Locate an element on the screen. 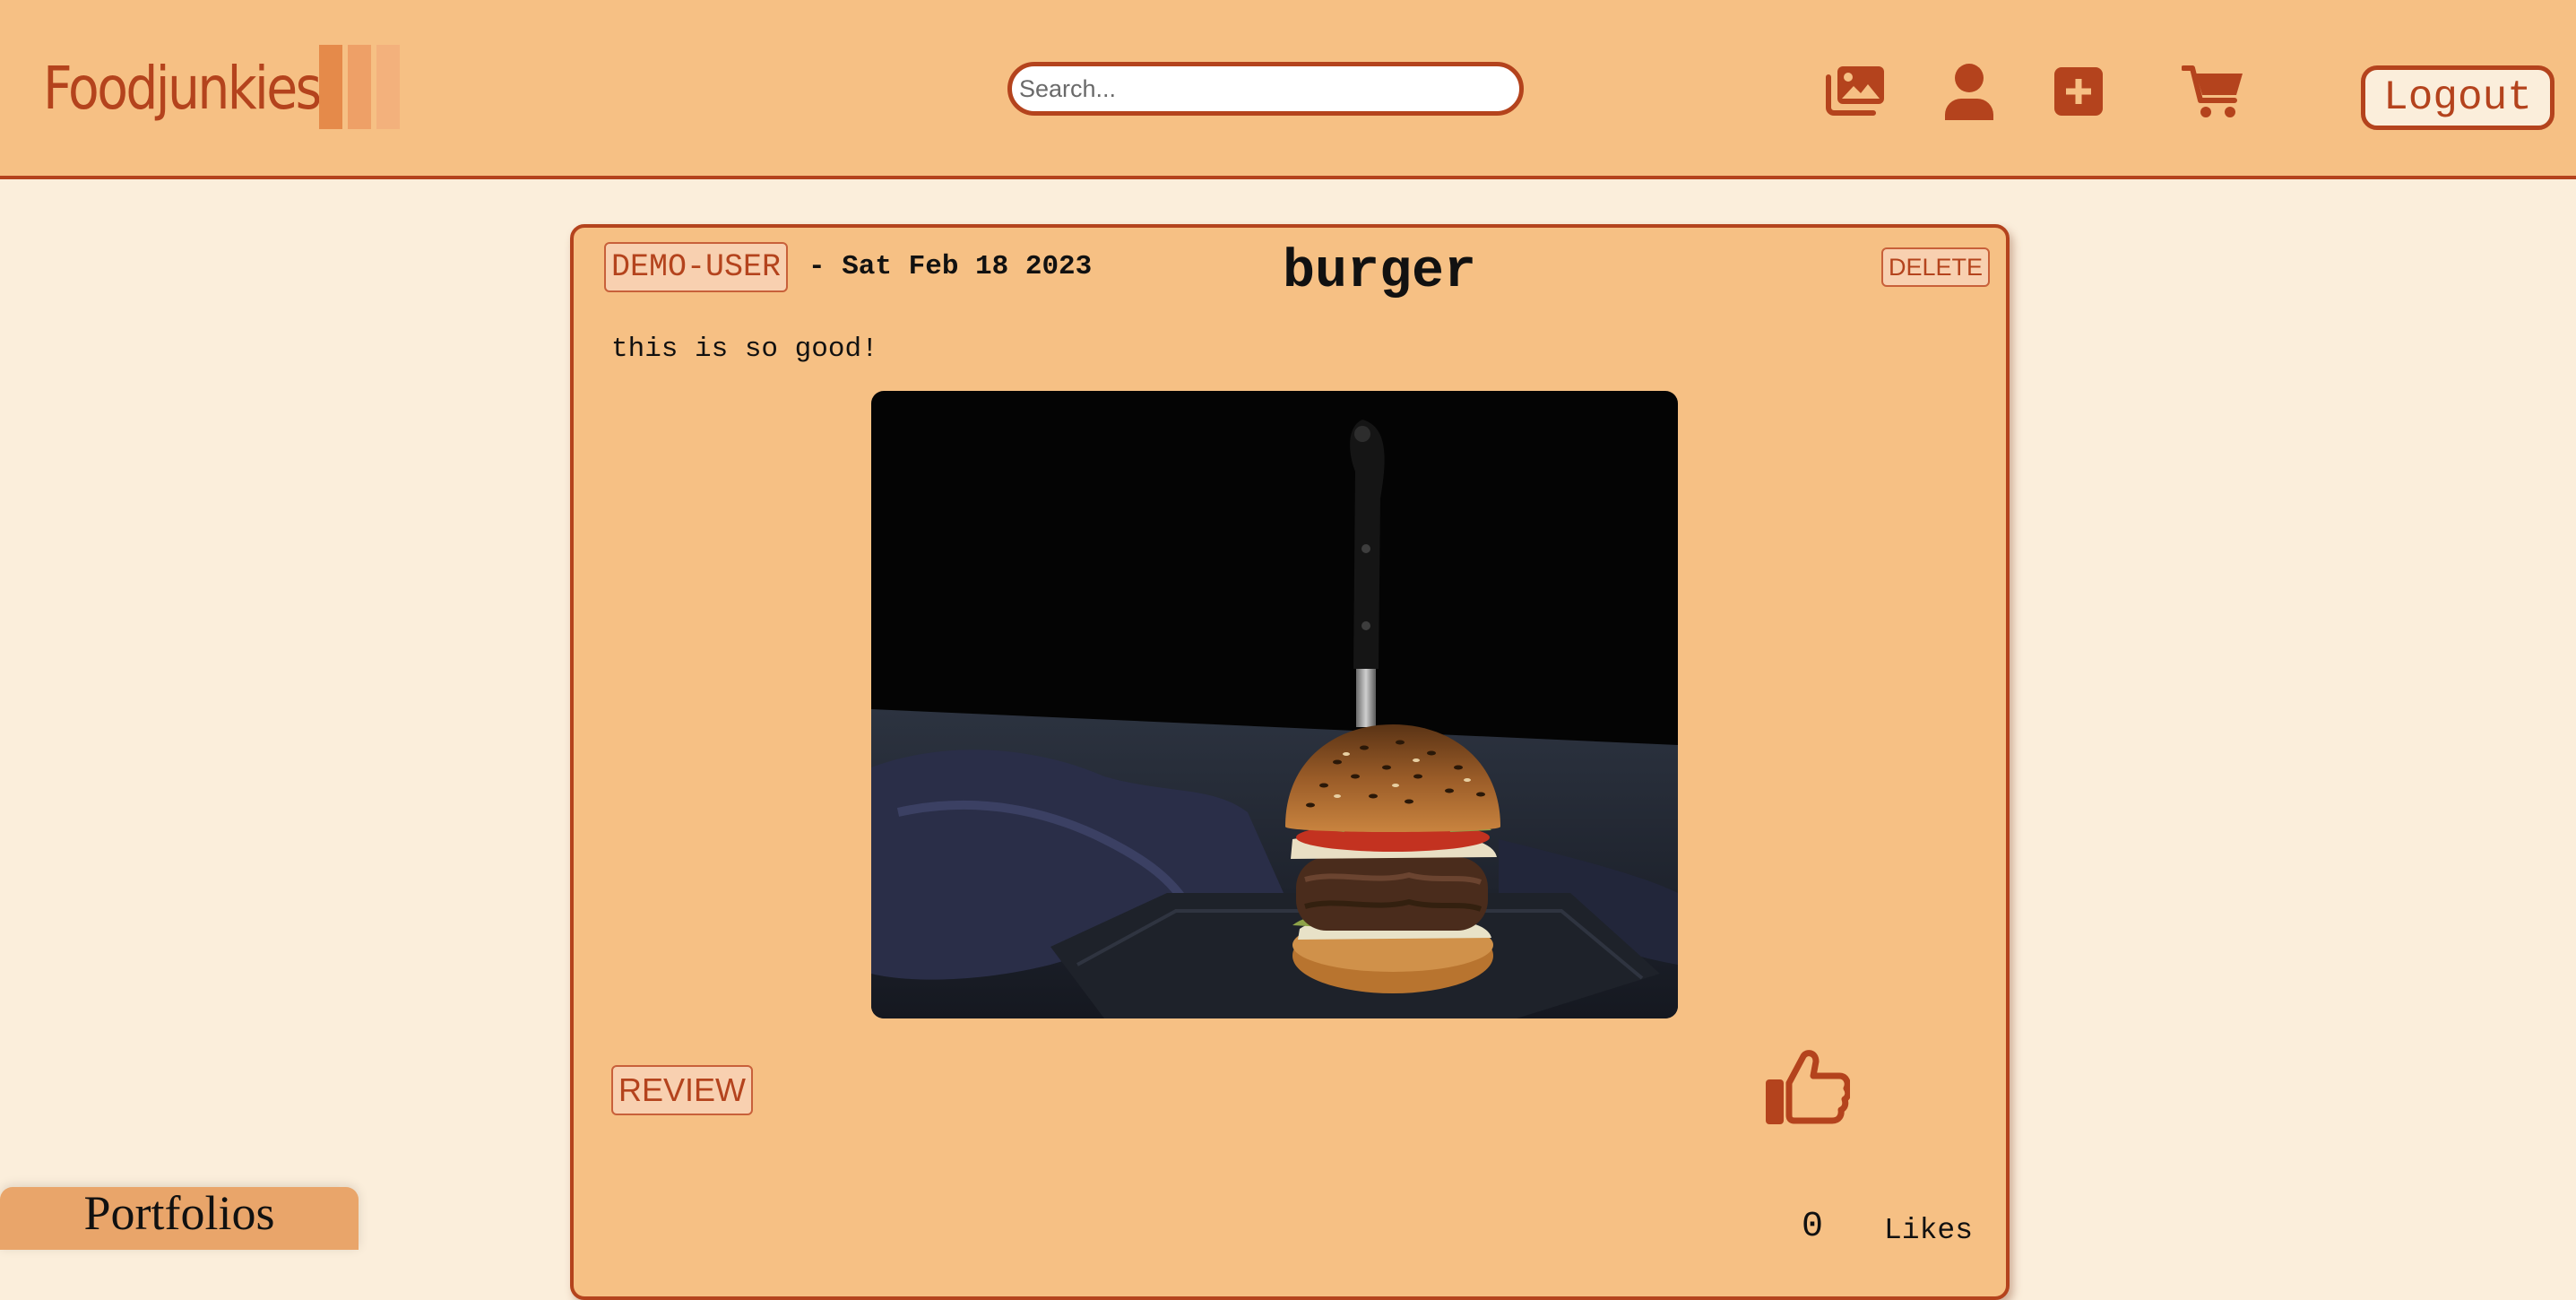 The image size is (2576, 1300). search-container is located at coordinates (1265, 89).